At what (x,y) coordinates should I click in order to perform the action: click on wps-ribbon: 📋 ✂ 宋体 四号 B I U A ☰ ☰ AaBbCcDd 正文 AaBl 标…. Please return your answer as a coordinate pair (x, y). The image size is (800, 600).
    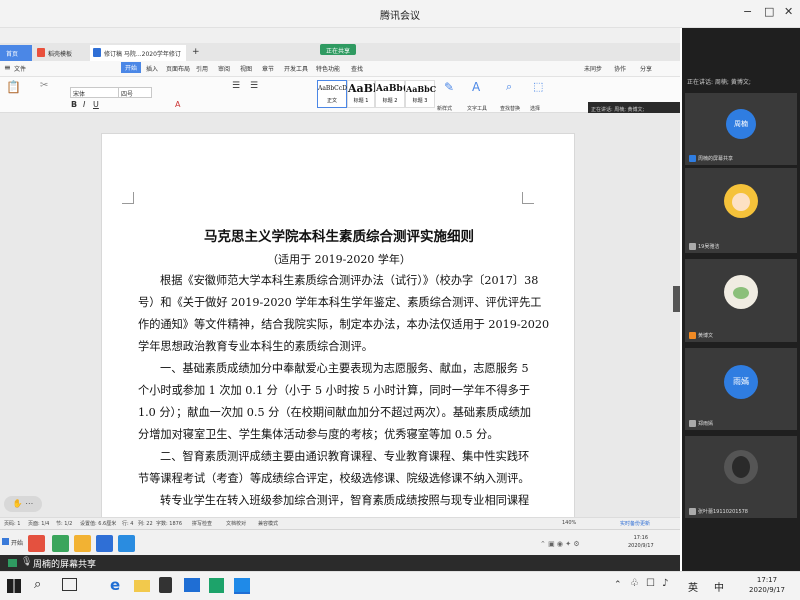
    Looking at the image, I should click on (340, 95).